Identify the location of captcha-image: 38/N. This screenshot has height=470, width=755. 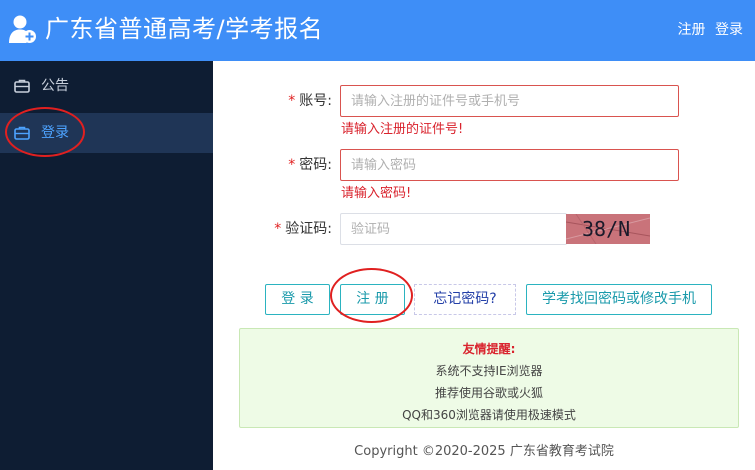
(608, 229).